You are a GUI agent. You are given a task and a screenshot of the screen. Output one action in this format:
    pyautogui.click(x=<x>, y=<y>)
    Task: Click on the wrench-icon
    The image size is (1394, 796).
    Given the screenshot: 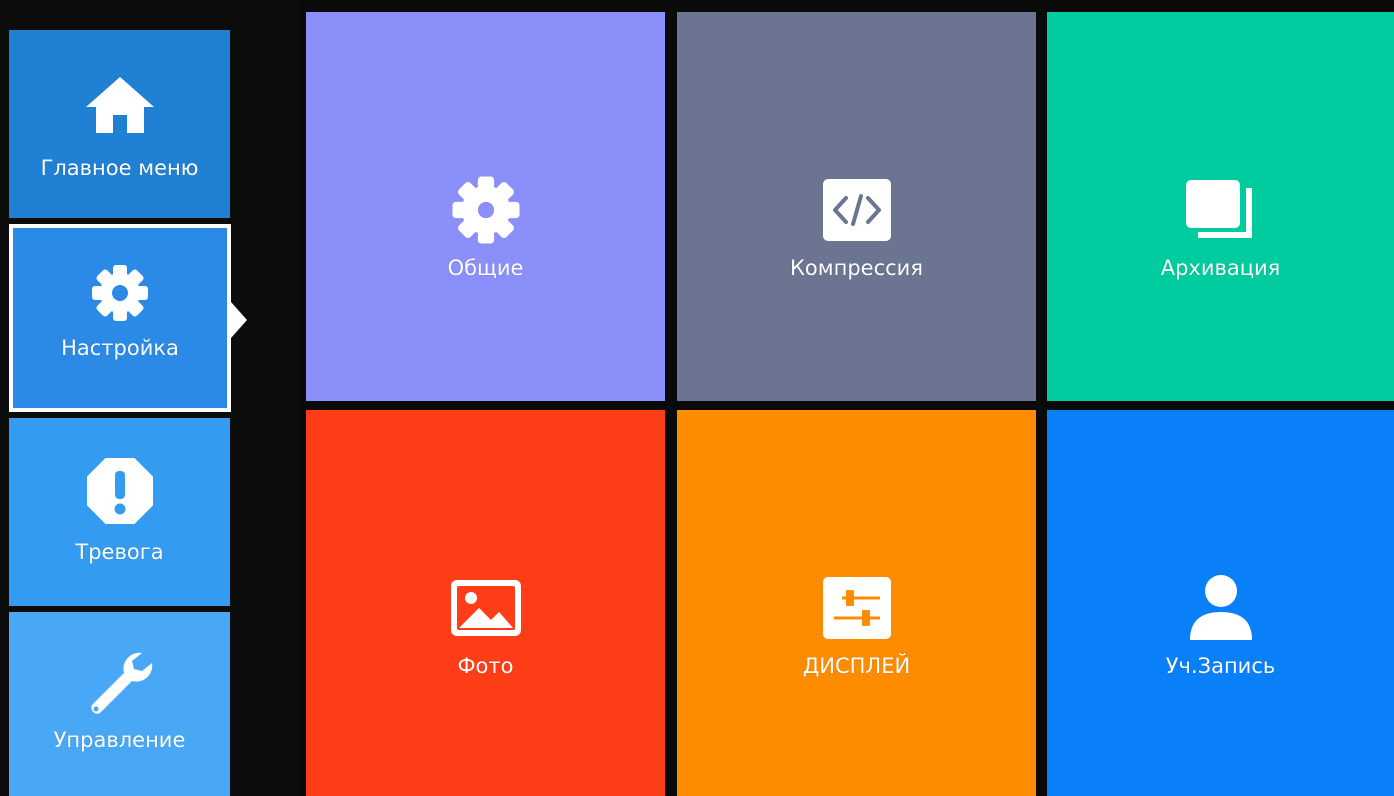 What is the action you would take?
    pyautogui.click(x=120, y=685)
    